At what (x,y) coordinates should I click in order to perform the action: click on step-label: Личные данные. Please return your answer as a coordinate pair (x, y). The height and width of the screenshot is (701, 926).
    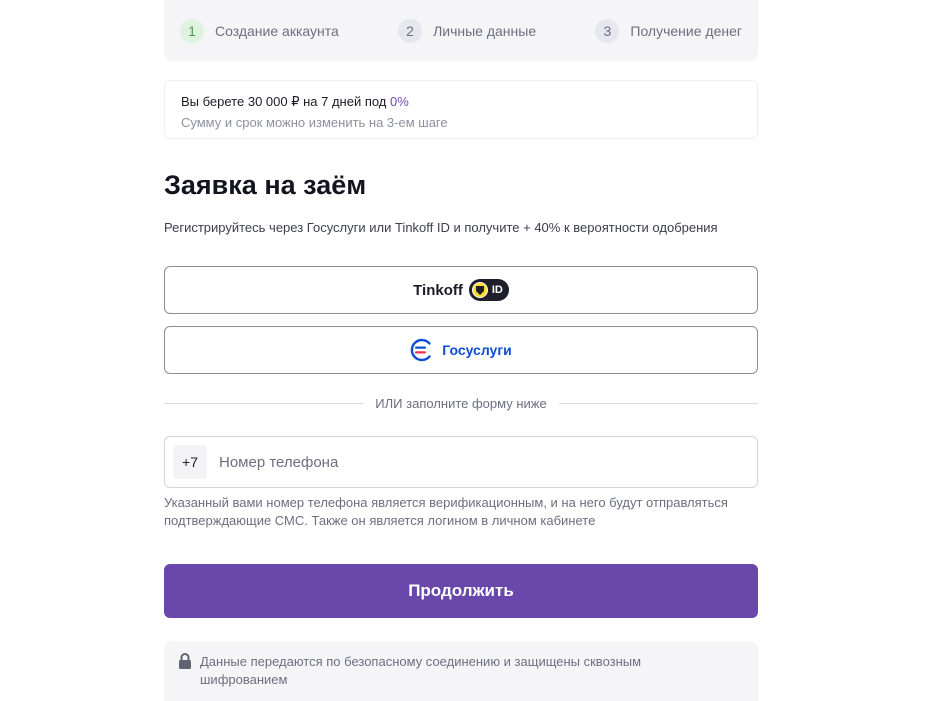
    Looking at the image, I should click on (485, 30).